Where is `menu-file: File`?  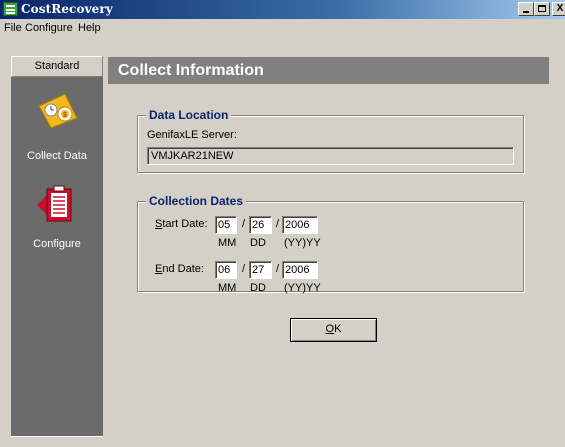 menu-file: File is located at coordinates (13, 28).